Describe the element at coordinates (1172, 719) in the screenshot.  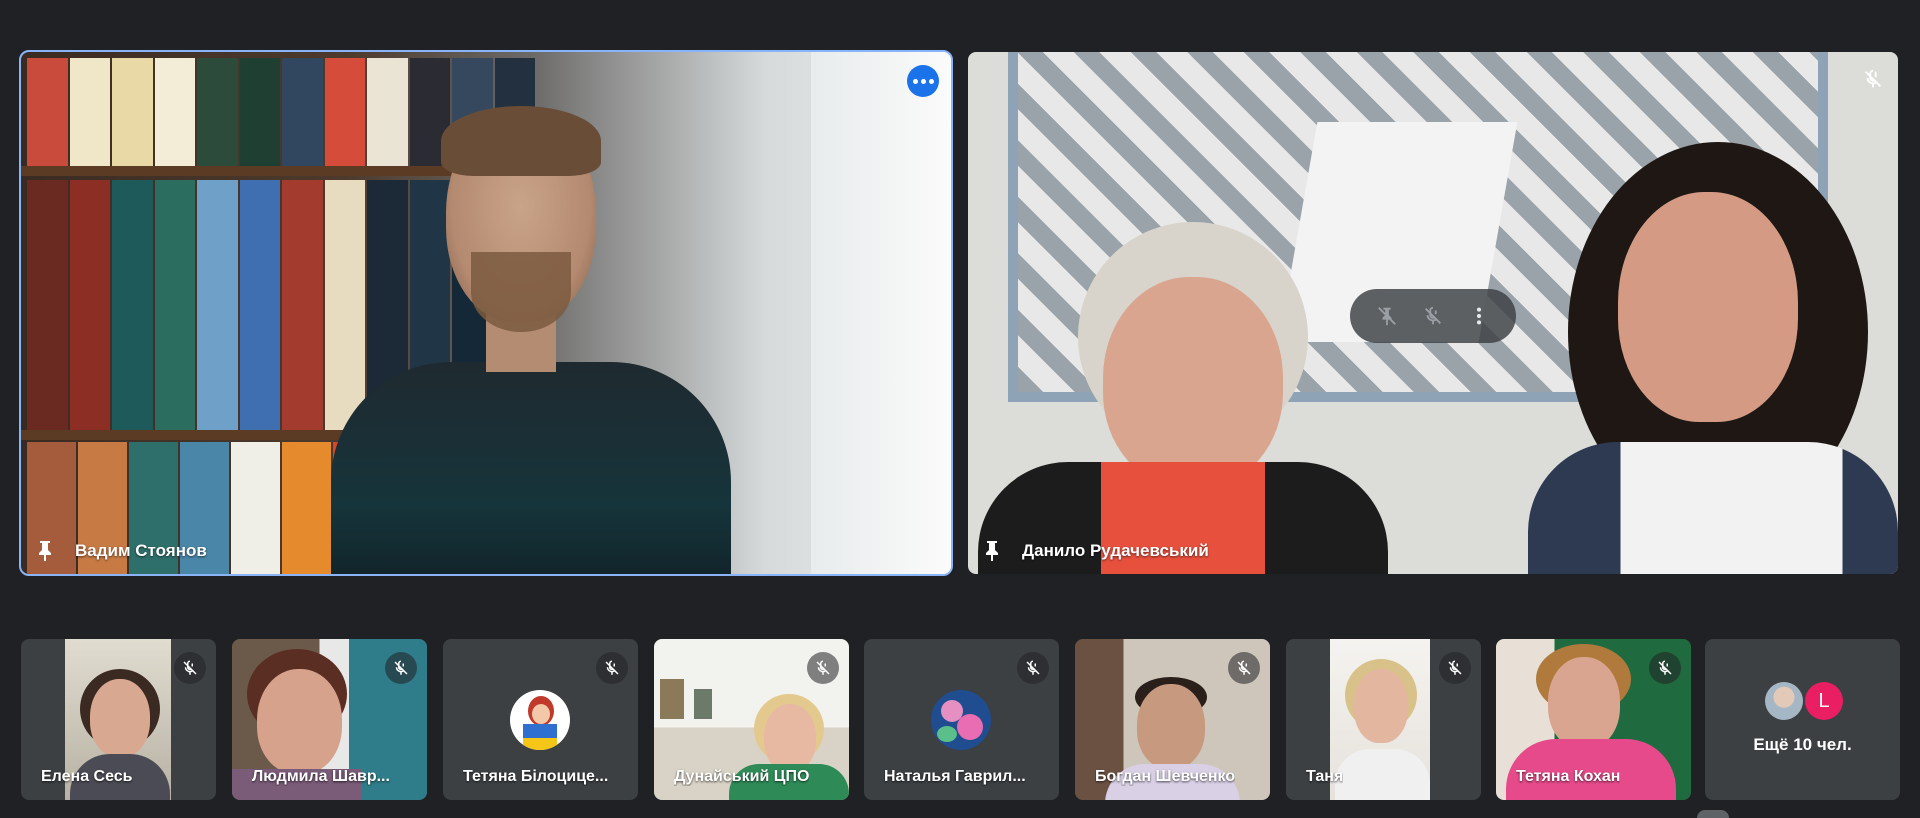
I see `participant-thumbnail: Богдан Шевченко` at that location.